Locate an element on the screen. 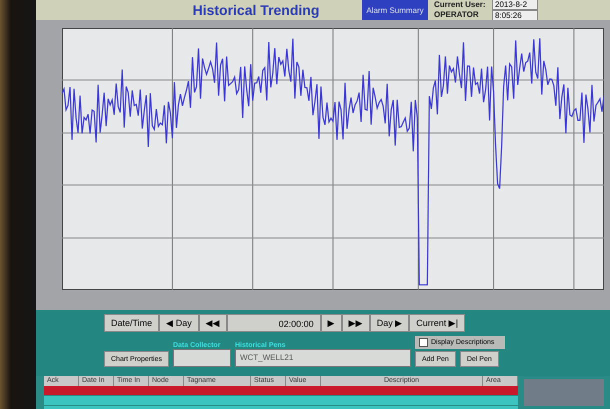 The height and width of the screenshot is (409, 610). user-label: Current User: is located at coordinates (460, 5).